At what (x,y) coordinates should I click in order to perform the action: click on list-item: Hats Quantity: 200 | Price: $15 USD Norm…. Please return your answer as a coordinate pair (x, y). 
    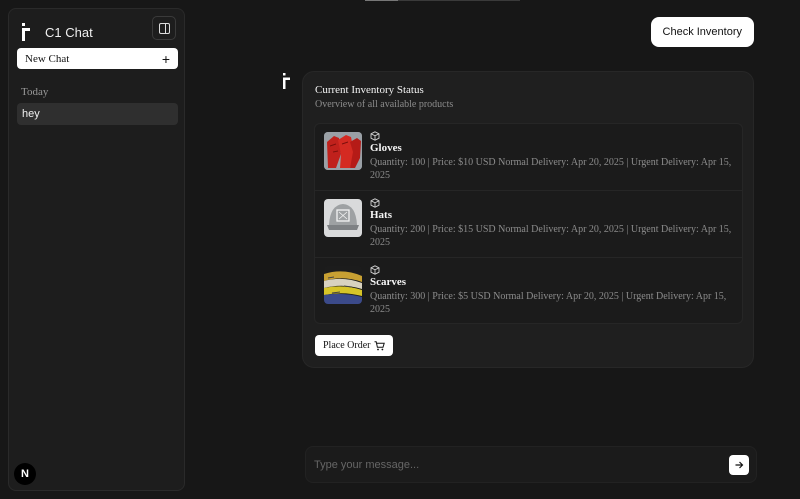
    Looking at the image, I should click on (528, 224).